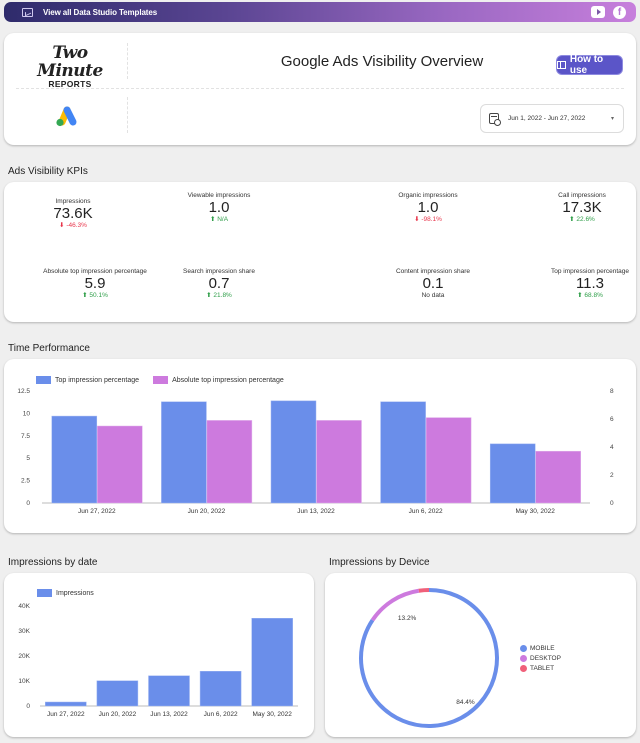  Describe the element at coordinates (612, 447) in the screenshot. I see `y-right-tick-label: 4` at that location.